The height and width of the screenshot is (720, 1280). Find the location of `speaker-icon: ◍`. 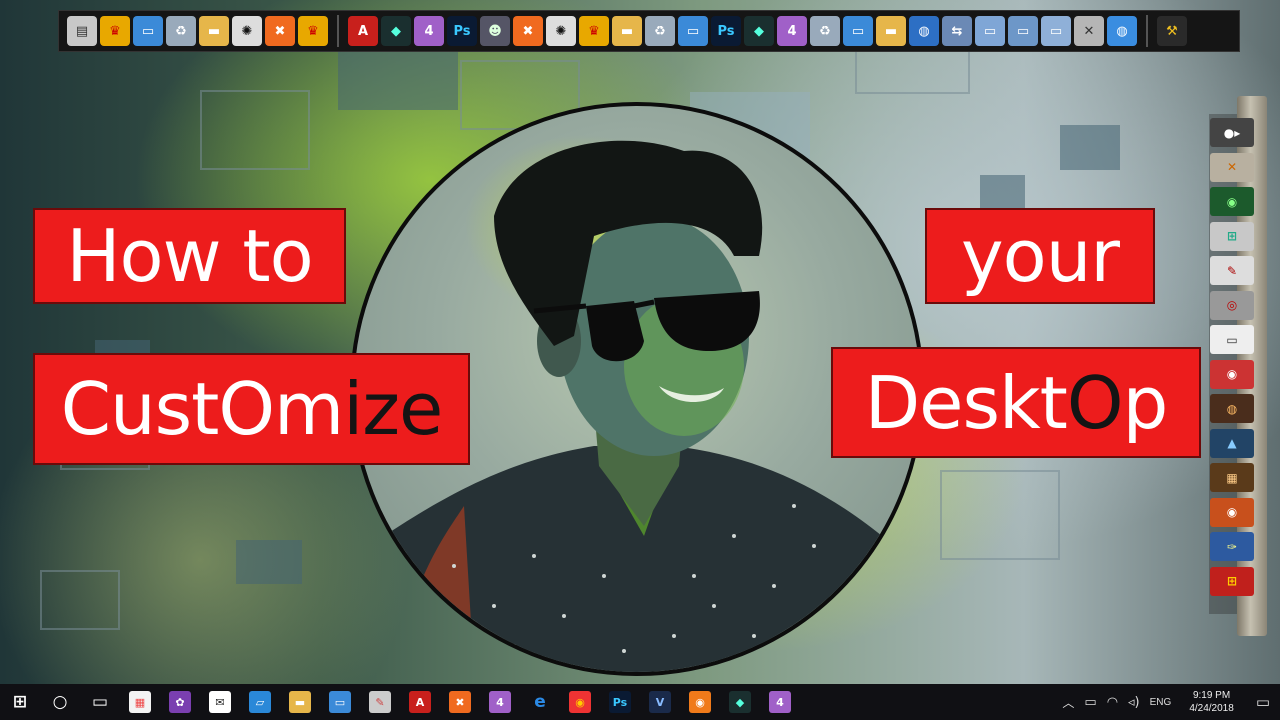

speaker-icon: ◍ is located at coordinates (1232, 408).